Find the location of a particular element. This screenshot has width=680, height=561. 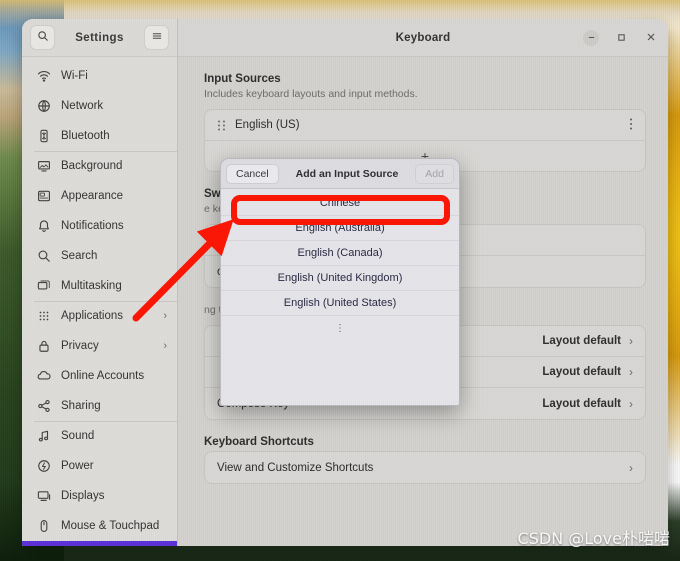

sidebar-item-label: Network is located at coordinates (82, 106).